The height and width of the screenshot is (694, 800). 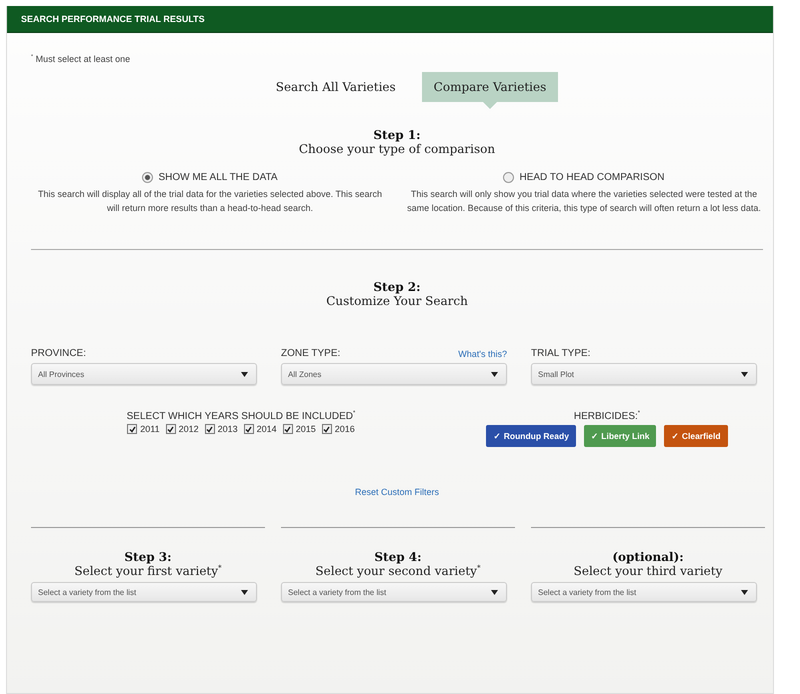 What do you see at coordinates (531, 436) in the screenshot?
I see `herbicide-toggle: ✓ Roundup Ready` at bounding box center [531, 436].